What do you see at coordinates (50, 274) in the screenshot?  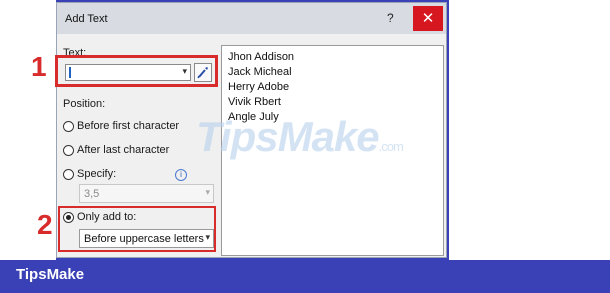 I see `footer-brand: TipsMake` at bounding box center [50, 274].